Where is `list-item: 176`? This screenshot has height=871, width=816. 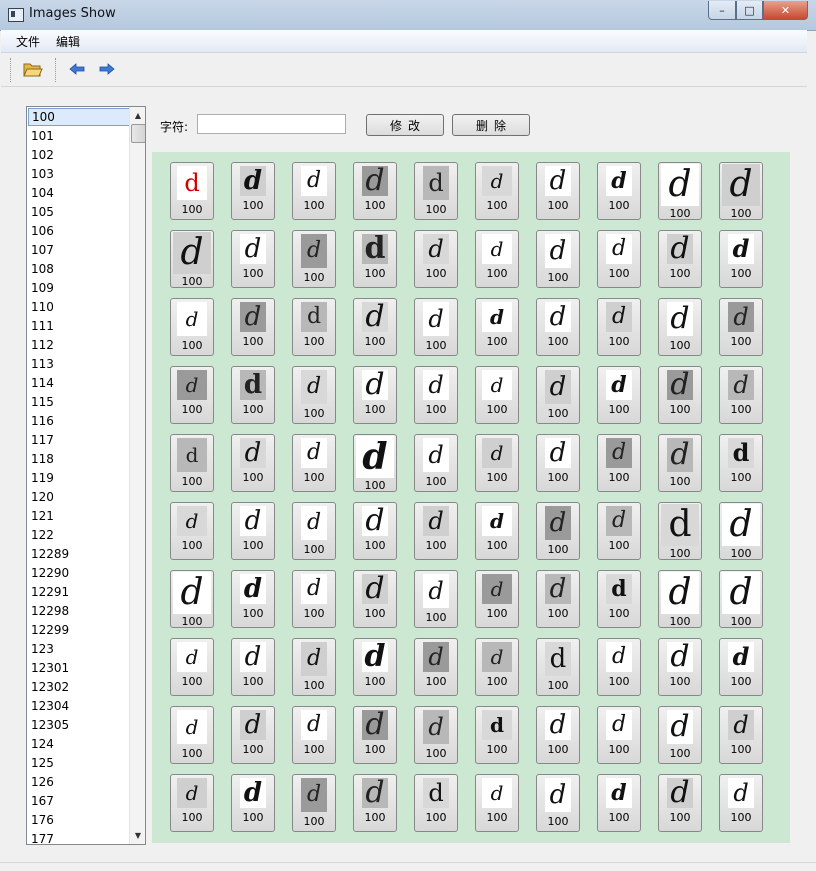
list-item: 176 is located at coordinates (78, 820).